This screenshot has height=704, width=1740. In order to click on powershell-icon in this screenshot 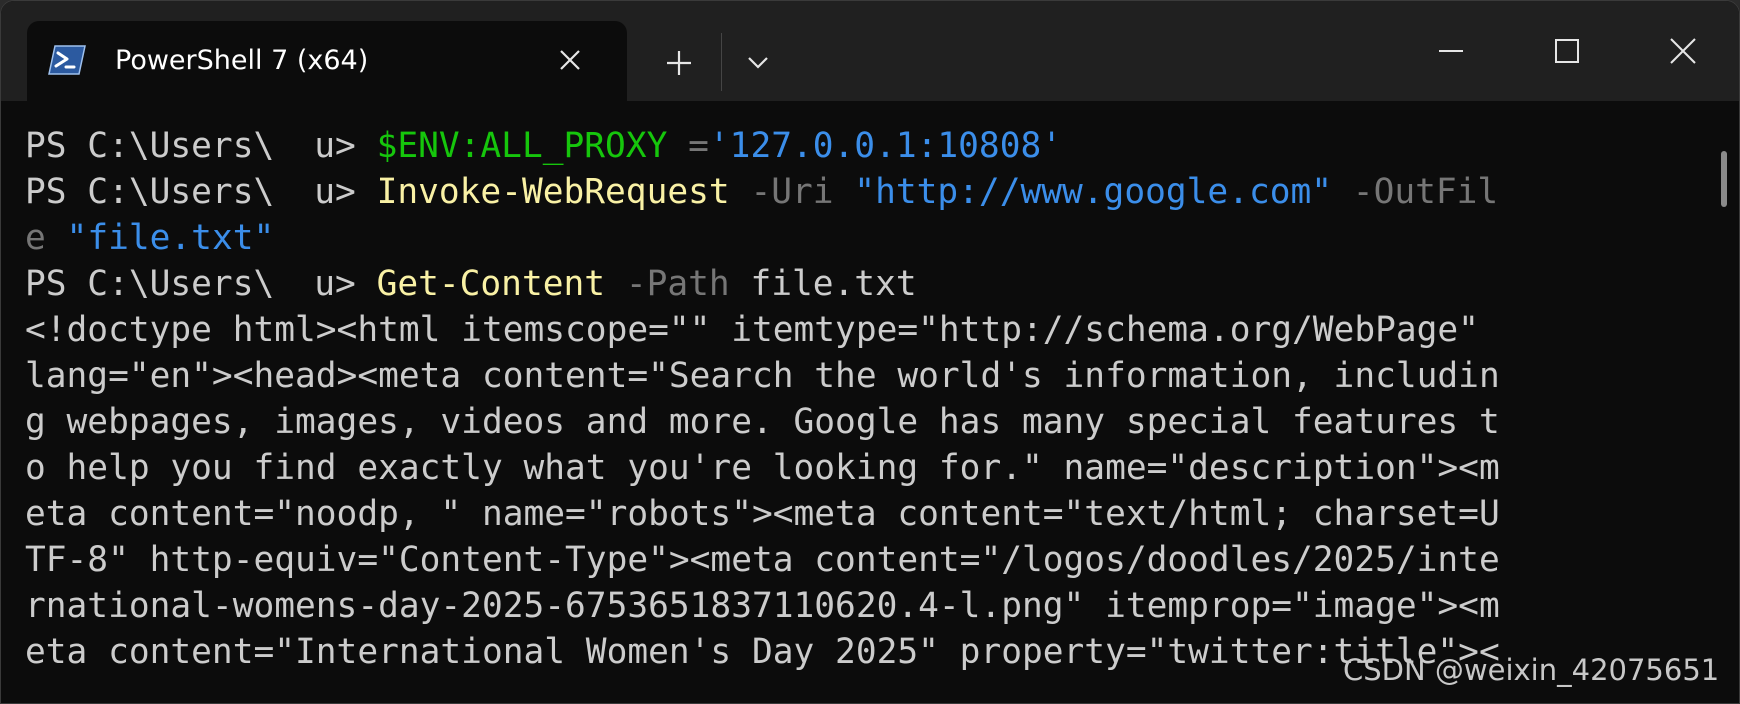, I will do `click(67, 60)`.